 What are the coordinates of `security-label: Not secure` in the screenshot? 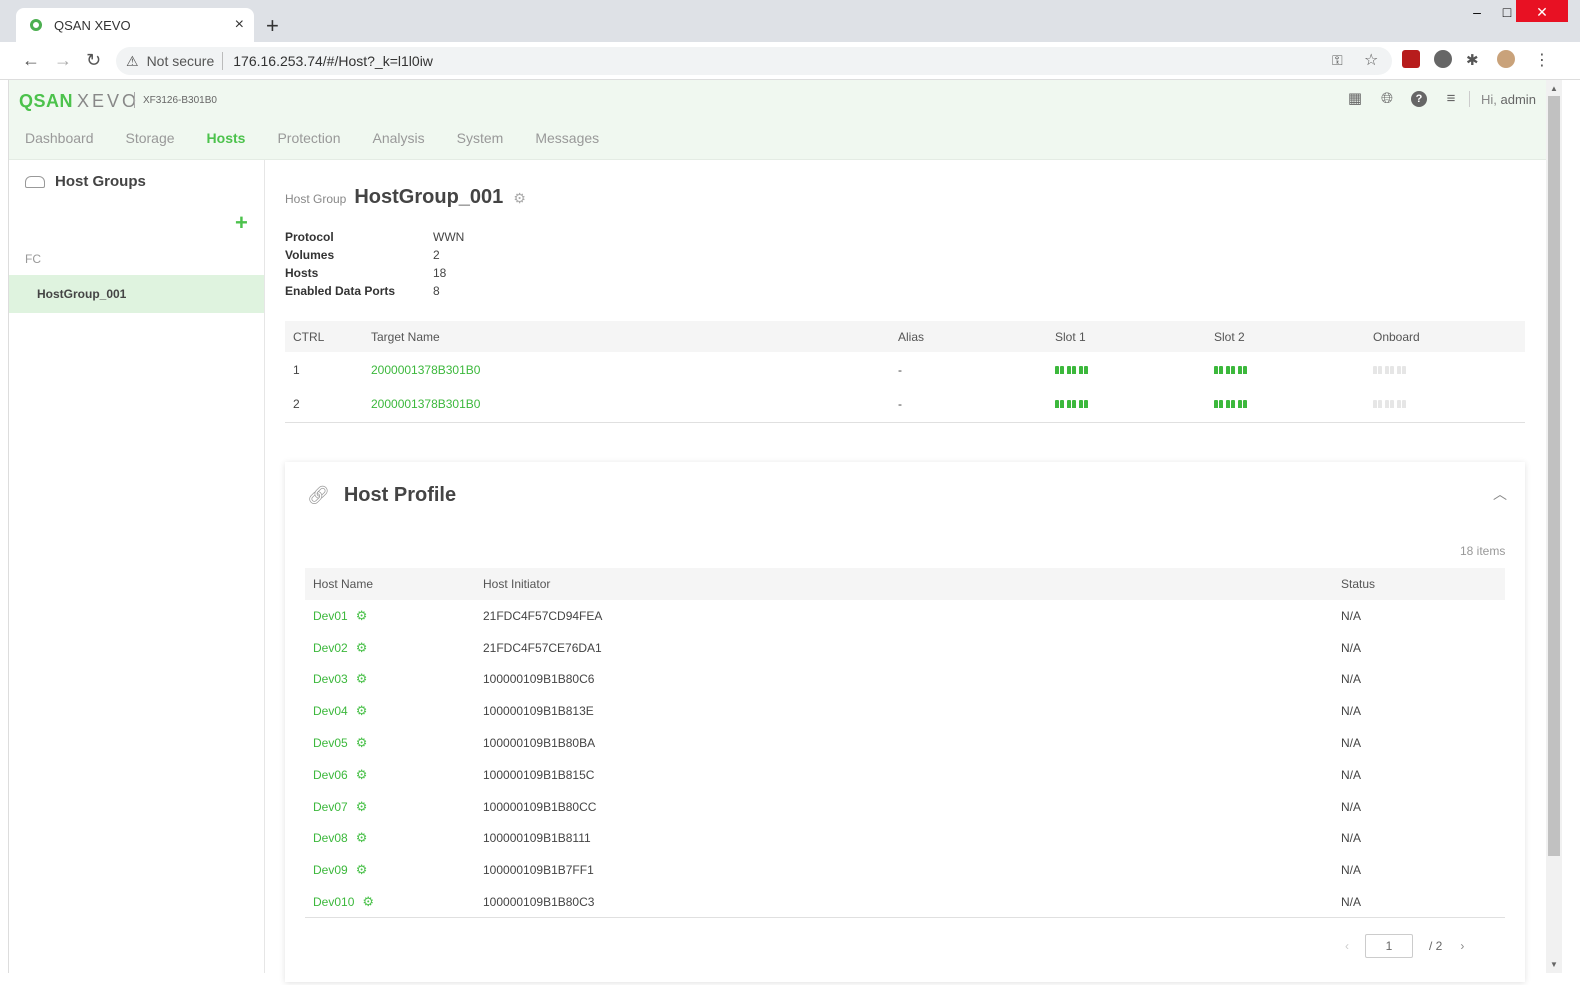 It's located at (180, 61).